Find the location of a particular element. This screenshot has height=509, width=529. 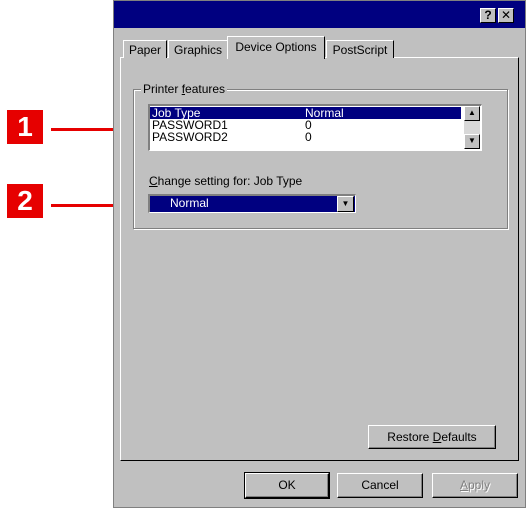

title-bar: ? ✕ is located at coordinates (319, 14).